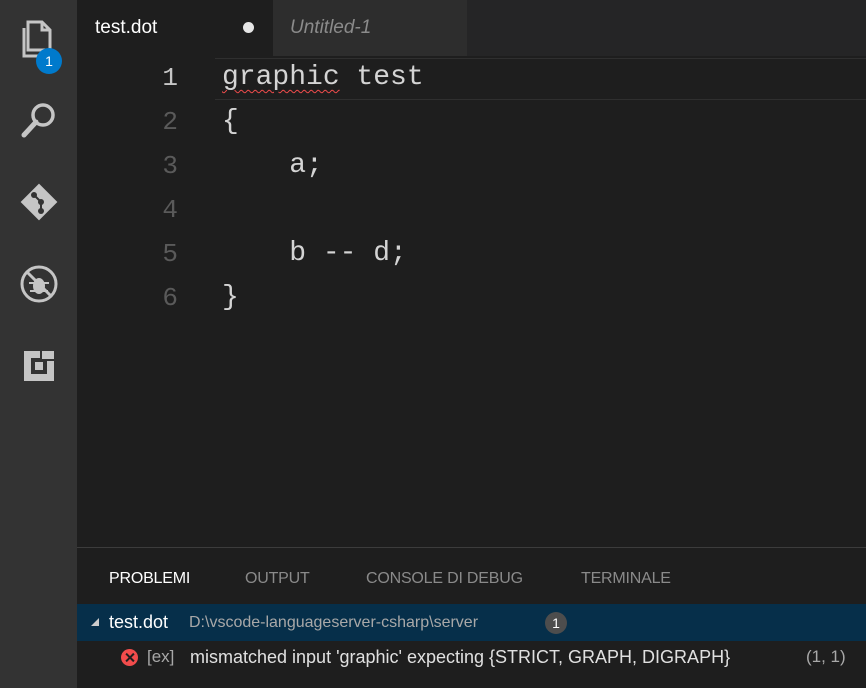 This screenshot has height=688, width=866. What do you see at coordinates (444, 576) in the screenshot?
I see `tab-debug-console: CONSOLE DI DEBUG` at bounding box center [444, 576].